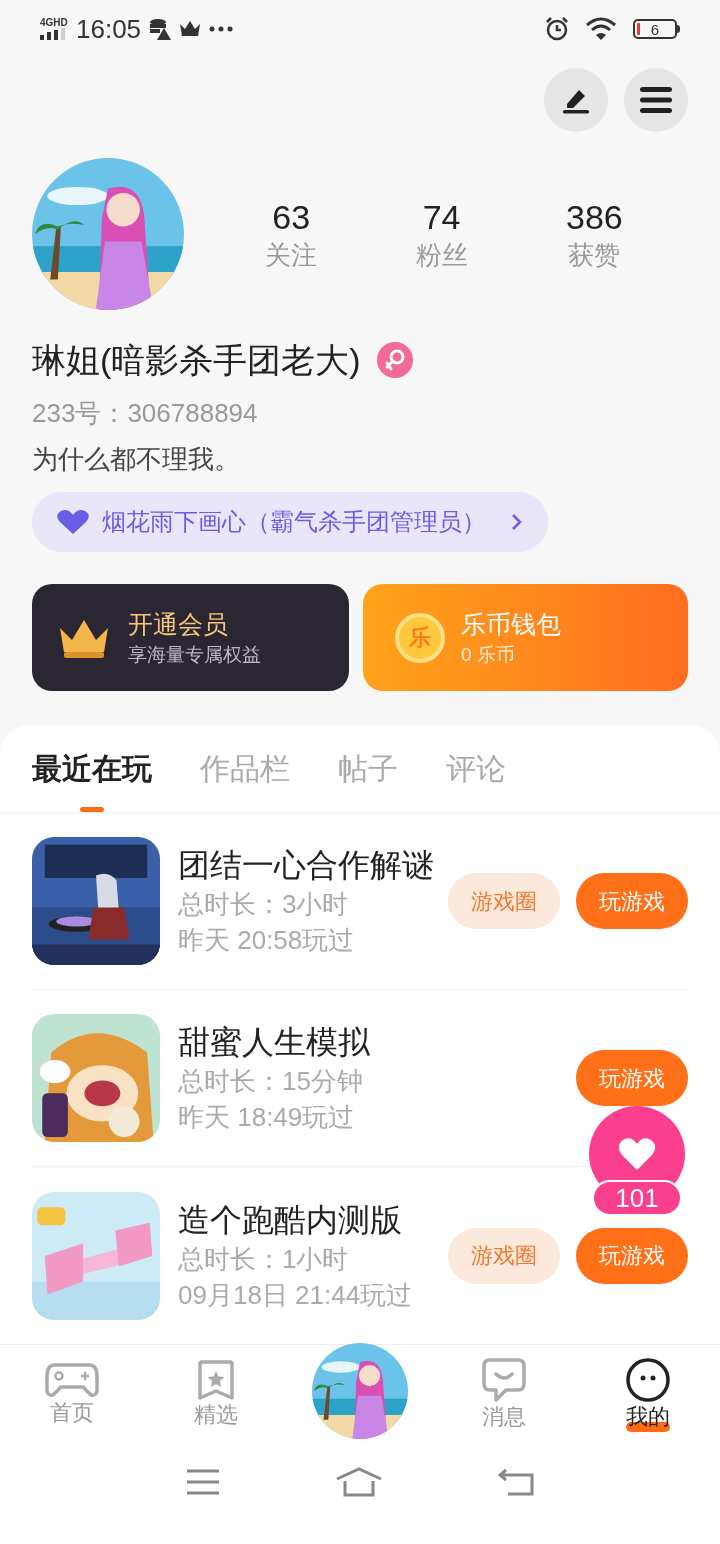 Image resolution: width=720 pixels, height=1544 pixels. What do you see at coordinates (516, 1482) in the screenshot?
I see `back-icon` at bounding box center [516, 1482].